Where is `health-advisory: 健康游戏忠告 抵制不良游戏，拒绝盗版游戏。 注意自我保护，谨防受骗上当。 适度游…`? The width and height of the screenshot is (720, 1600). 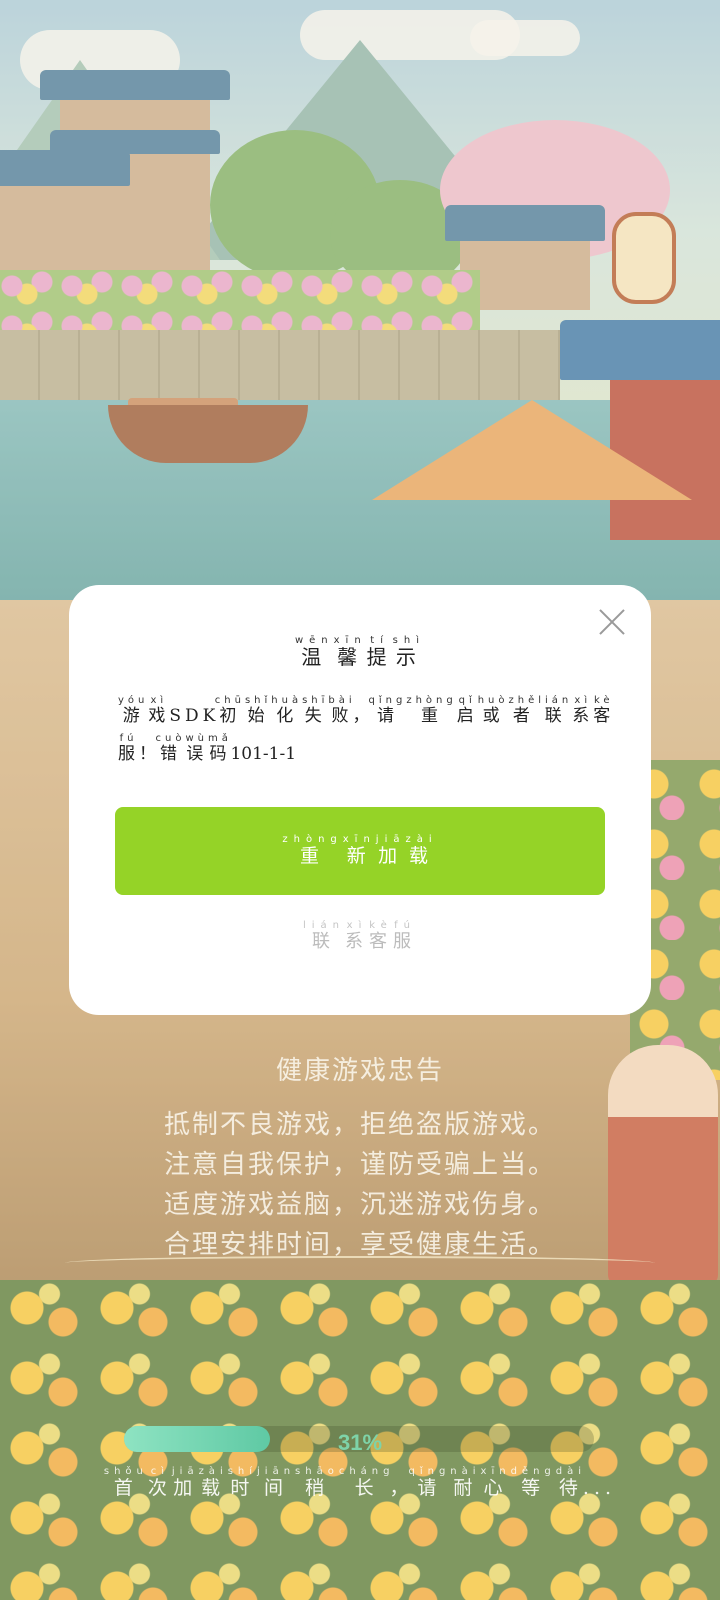 health-advisory: 健康游戏忠告 抵制不良游戏，拒绝盗版游戏。 注意自我保护，谨防受骗上当。 适度游… is located at coordinates (360, 1157).